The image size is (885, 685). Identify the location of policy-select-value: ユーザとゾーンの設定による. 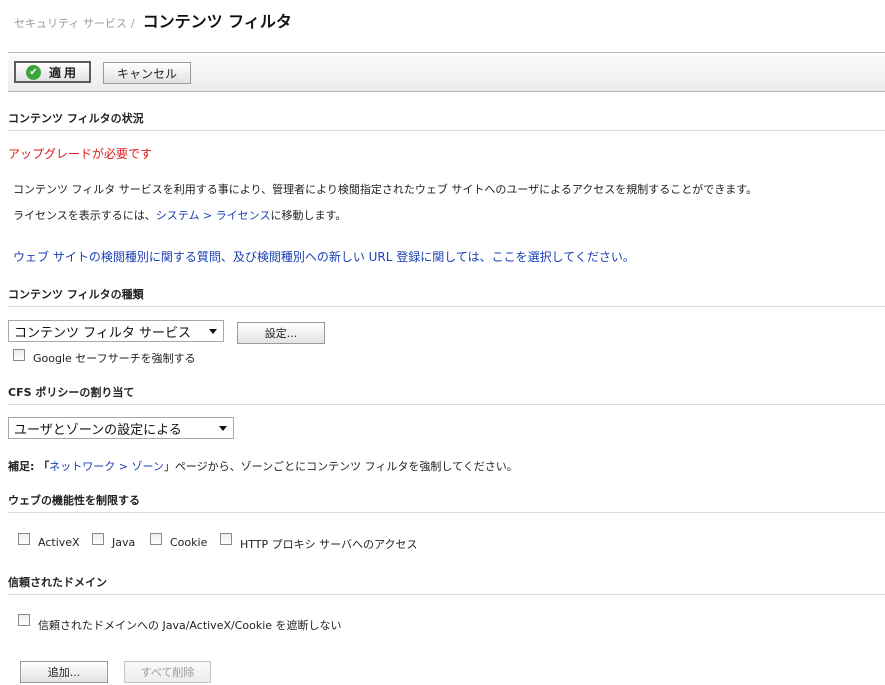
(98, 430).